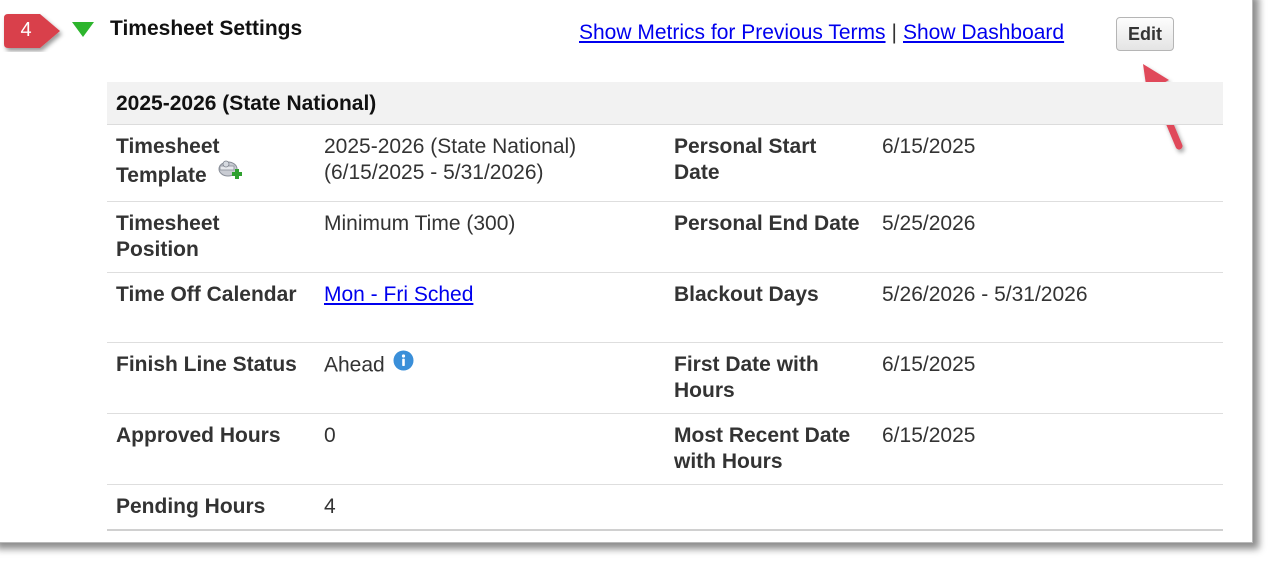 This screenshot has height=564, width=1272. What do you see at coordinates (929, 364) in the screenshot?
I see `value-first-date-with-hours: 6/15/2025` at bounding box center [929, 364].